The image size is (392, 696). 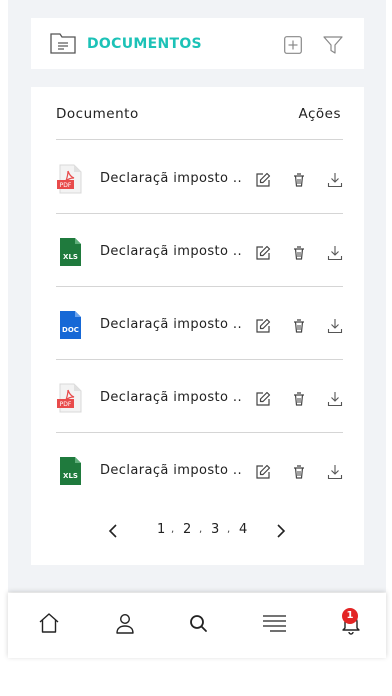 What do you see at coordinates (113, 531) in the screenshot?
I see `chevron-left-icon` at bounding box center [113, 531].